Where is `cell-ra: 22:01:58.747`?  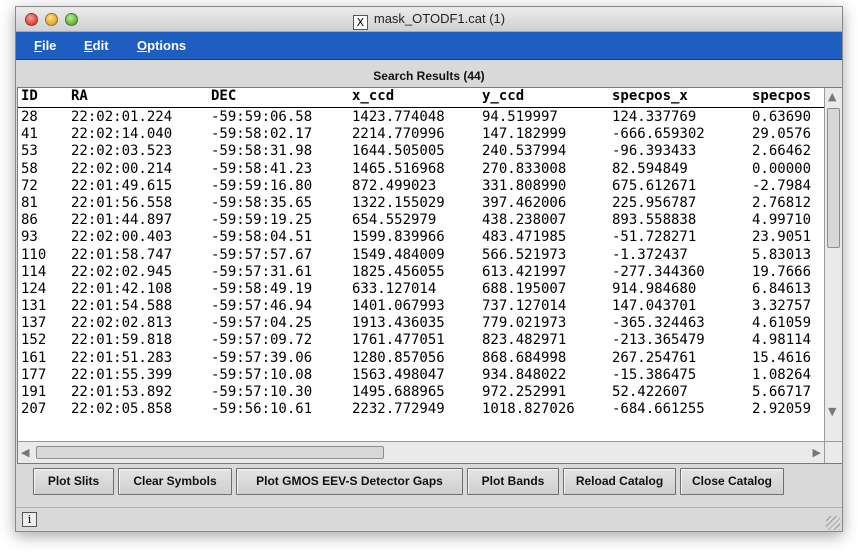 cell-ra: 22:01:58.747 is located at coordinates (122, 254).